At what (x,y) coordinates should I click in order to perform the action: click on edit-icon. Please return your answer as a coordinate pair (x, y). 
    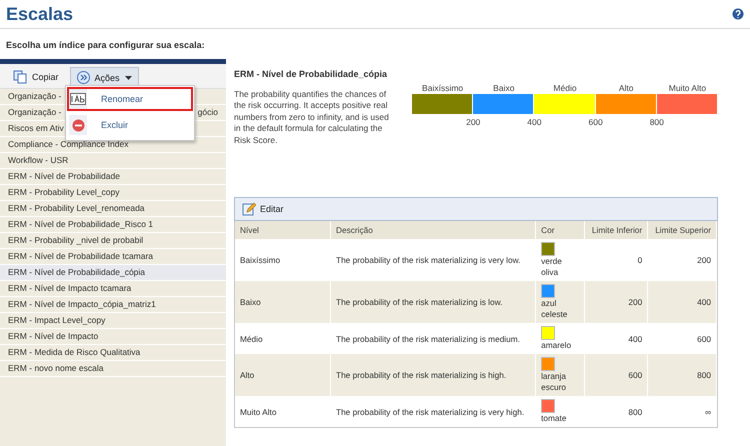
    Looking at the image, I should click on (249, 209).